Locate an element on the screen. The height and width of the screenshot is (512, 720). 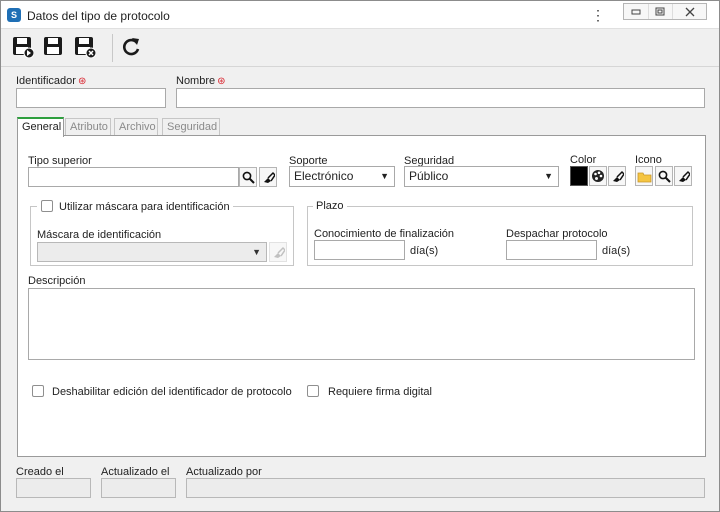
refresh-button is located at coordinates (131, 47).